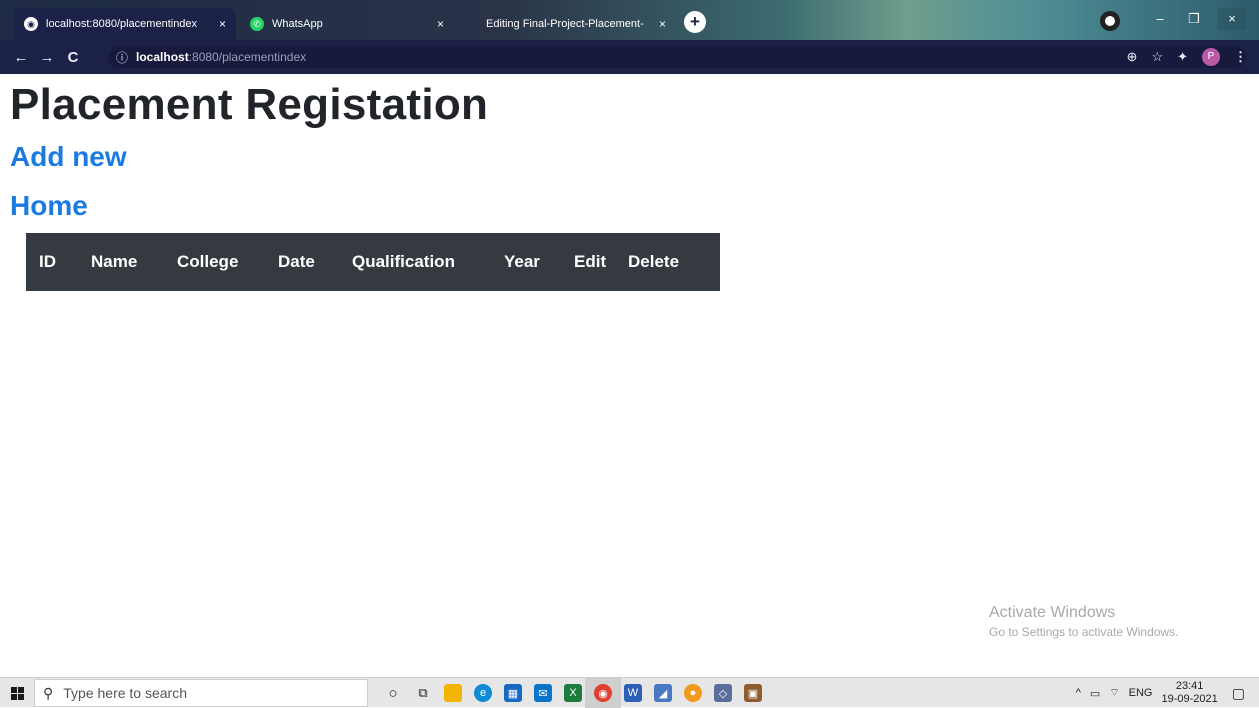 The width and height of the screenshot is (1259, 708). I want to click on zoom-icon: ⊕, so click(1132, 57).